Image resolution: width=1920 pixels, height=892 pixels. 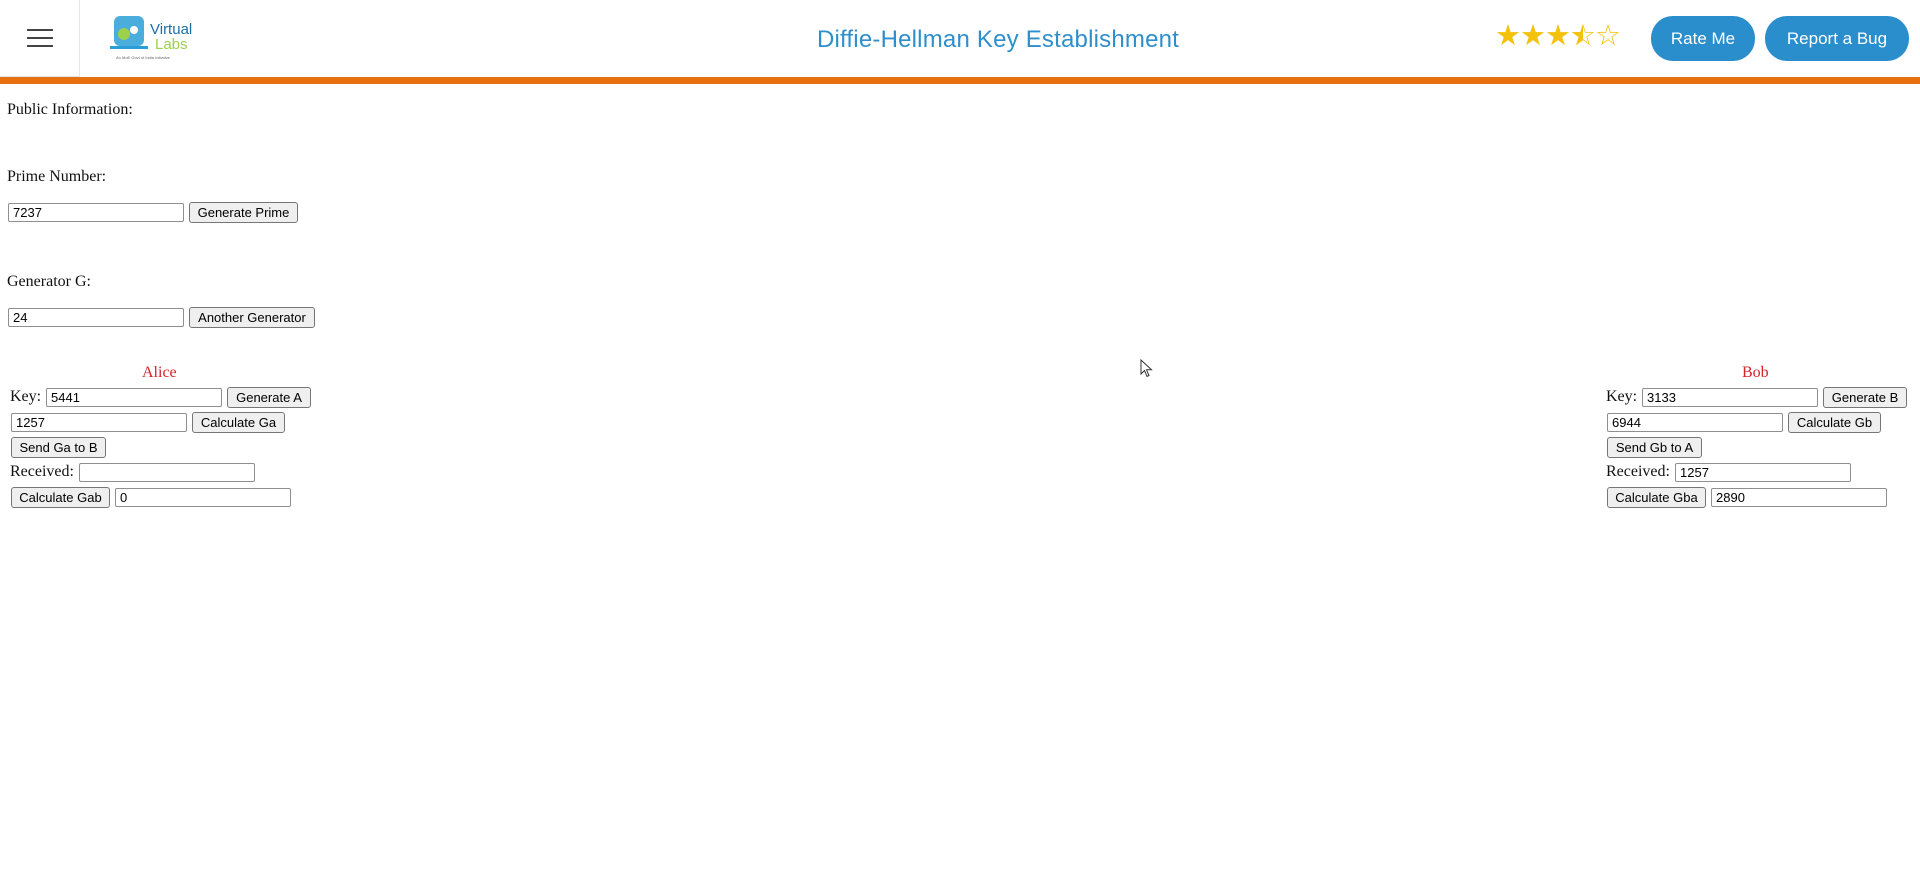 I want to click on star-rating: ★★★☆★☆, so click(x=1558, y=35).